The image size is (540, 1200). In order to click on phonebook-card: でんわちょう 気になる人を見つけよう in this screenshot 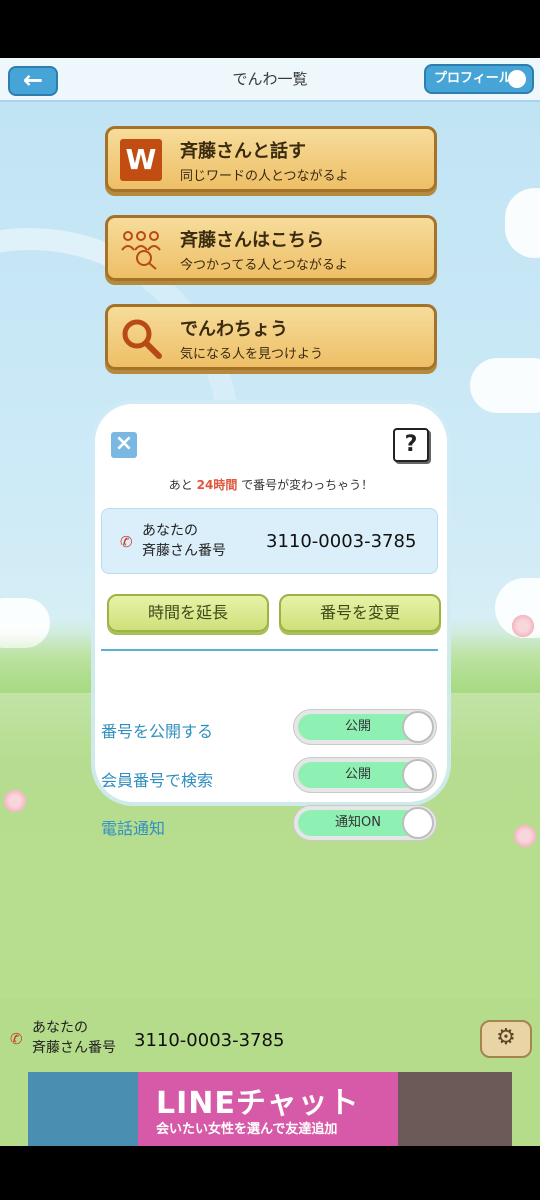, I will do `click(271, 337)`.